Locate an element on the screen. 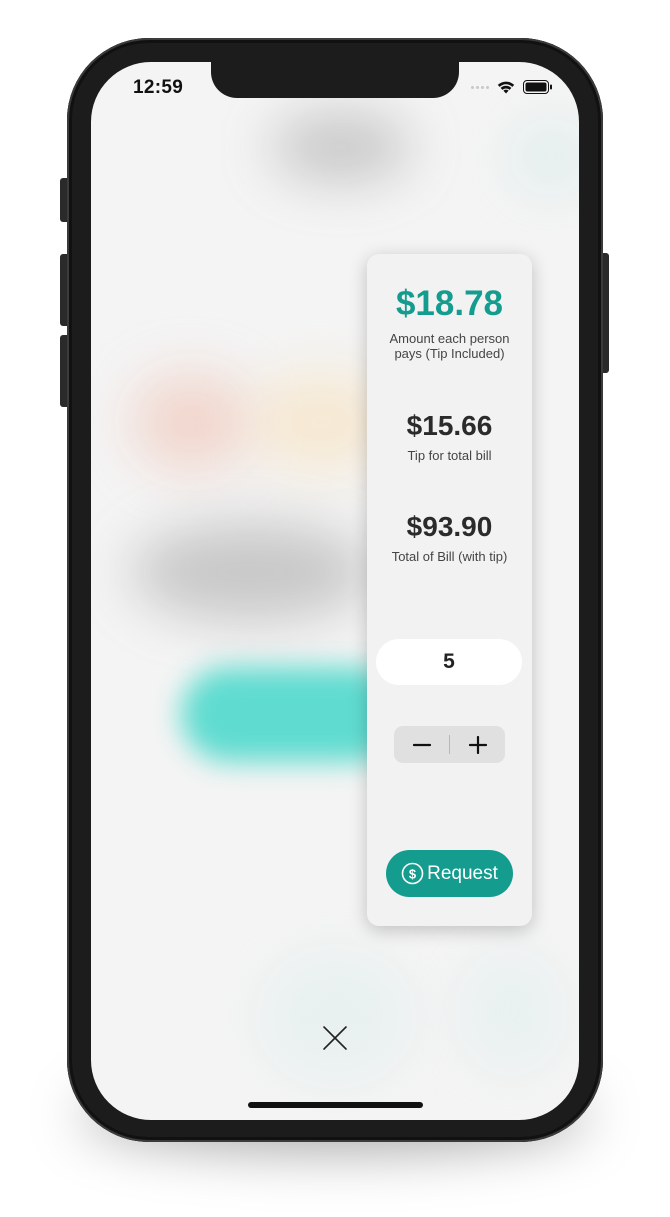 The height and width of the screenshot is (1217, 670). plus-icon is located at coordinates (477, 744).